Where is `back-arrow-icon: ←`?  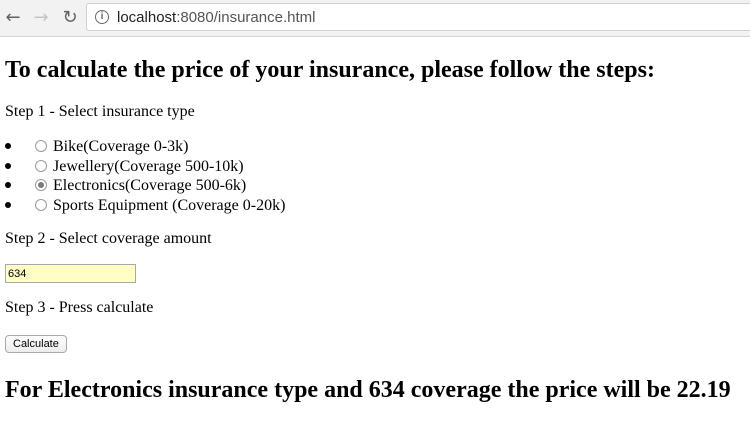 back-arrow-icon: ← is located at coordinates (13, 17).